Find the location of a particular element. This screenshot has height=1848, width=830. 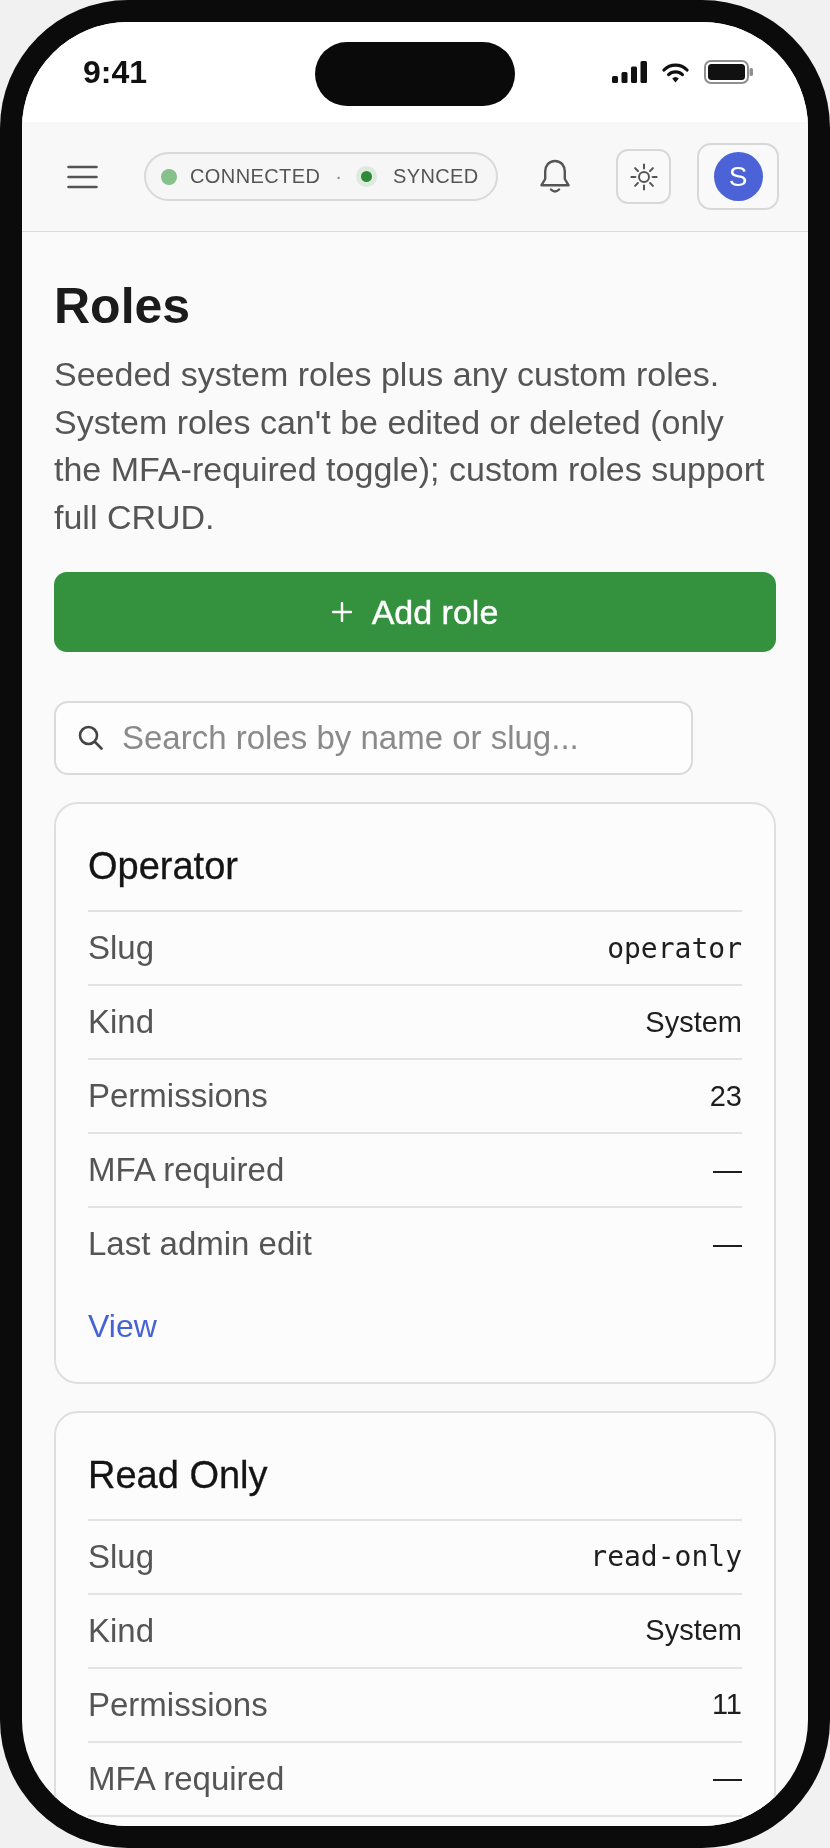

sun-icon is located at coordinates (643, 176).